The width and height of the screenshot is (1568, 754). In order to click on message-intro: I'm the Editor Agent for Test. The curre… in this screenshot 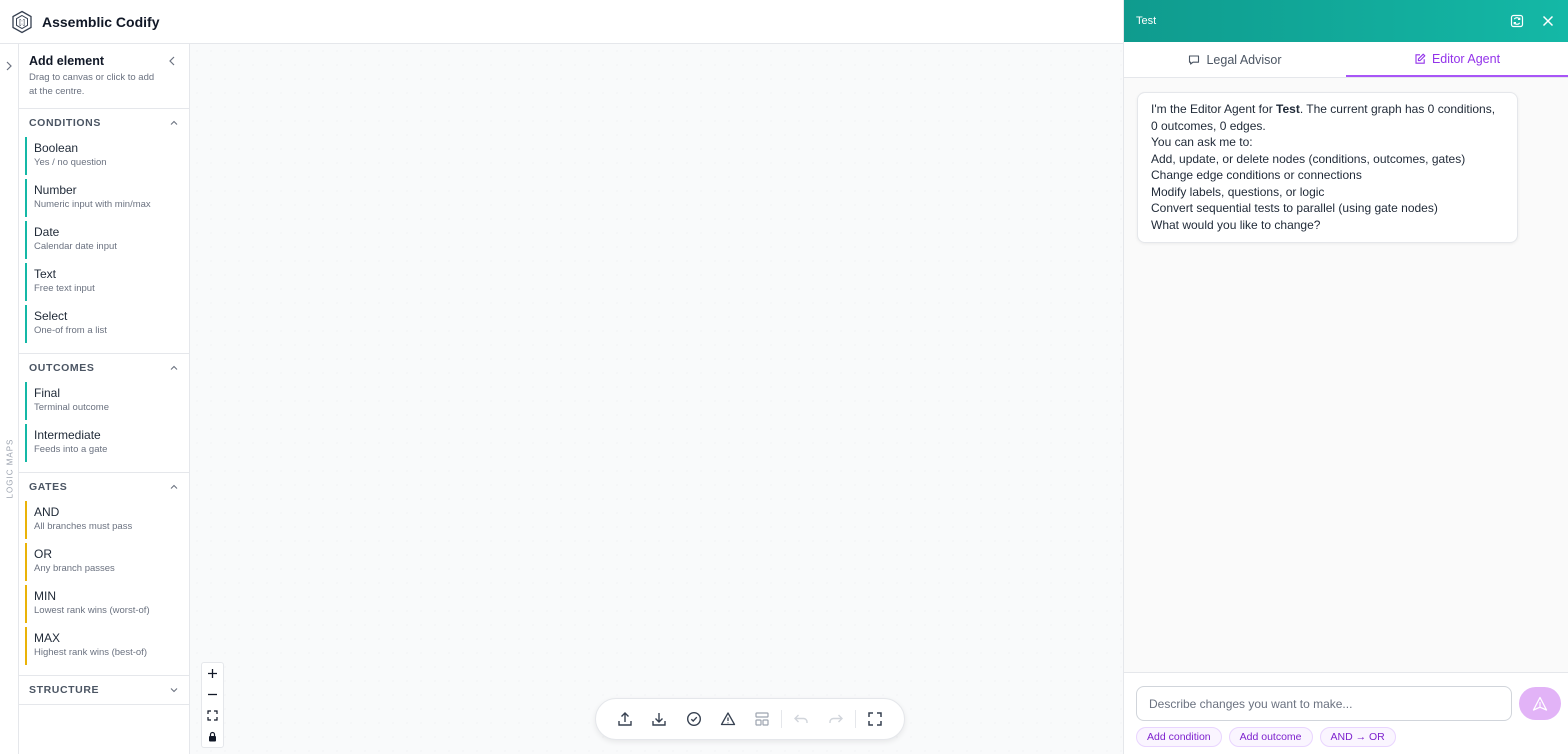, I will do `click(1323, 117)`.